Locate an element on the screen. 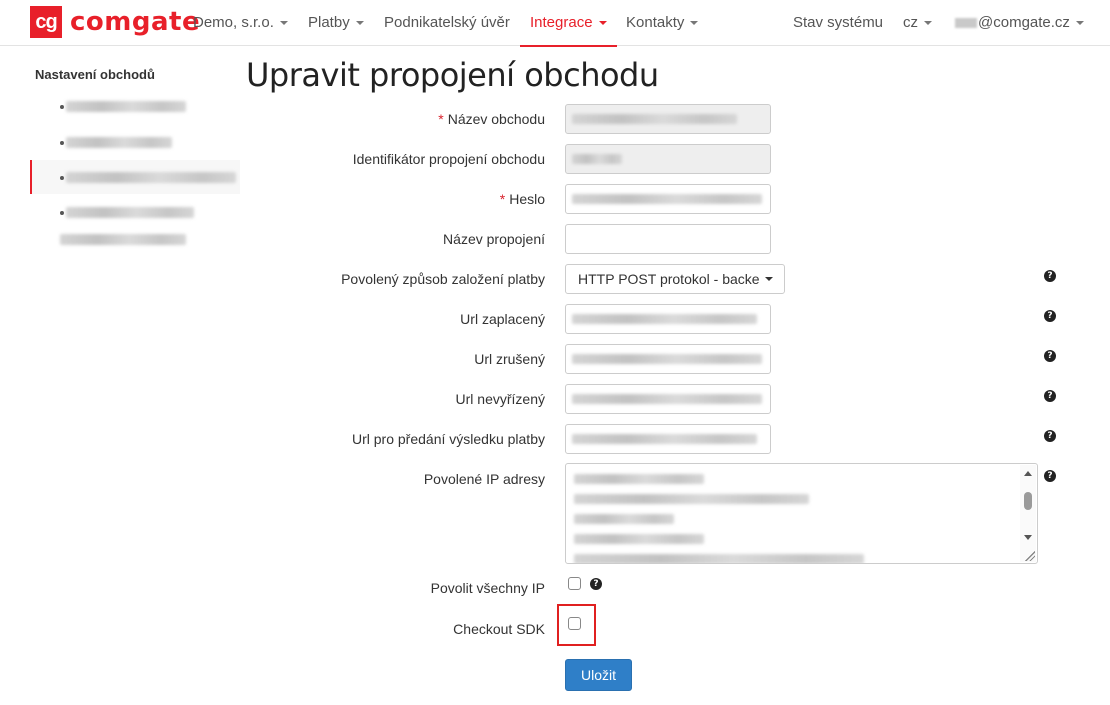 The height and width of the screenshot is (705, 1110). nav-payments-dropdown: Platby is located at coordinates (336, 23).